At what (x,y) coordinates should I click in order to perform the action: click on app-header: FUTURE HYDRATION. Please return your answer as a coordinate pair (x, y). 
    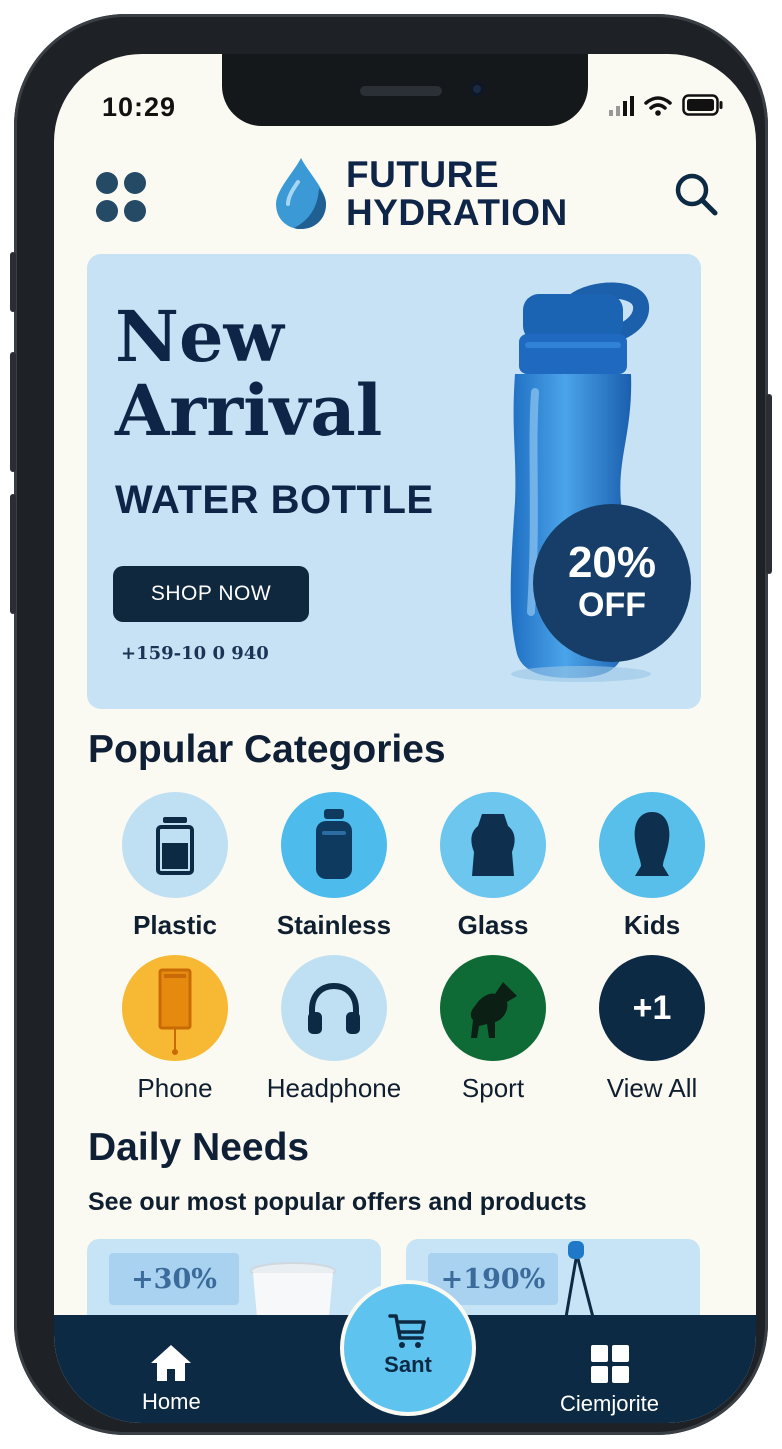
    Looking at the image, I should click on (405, 199).